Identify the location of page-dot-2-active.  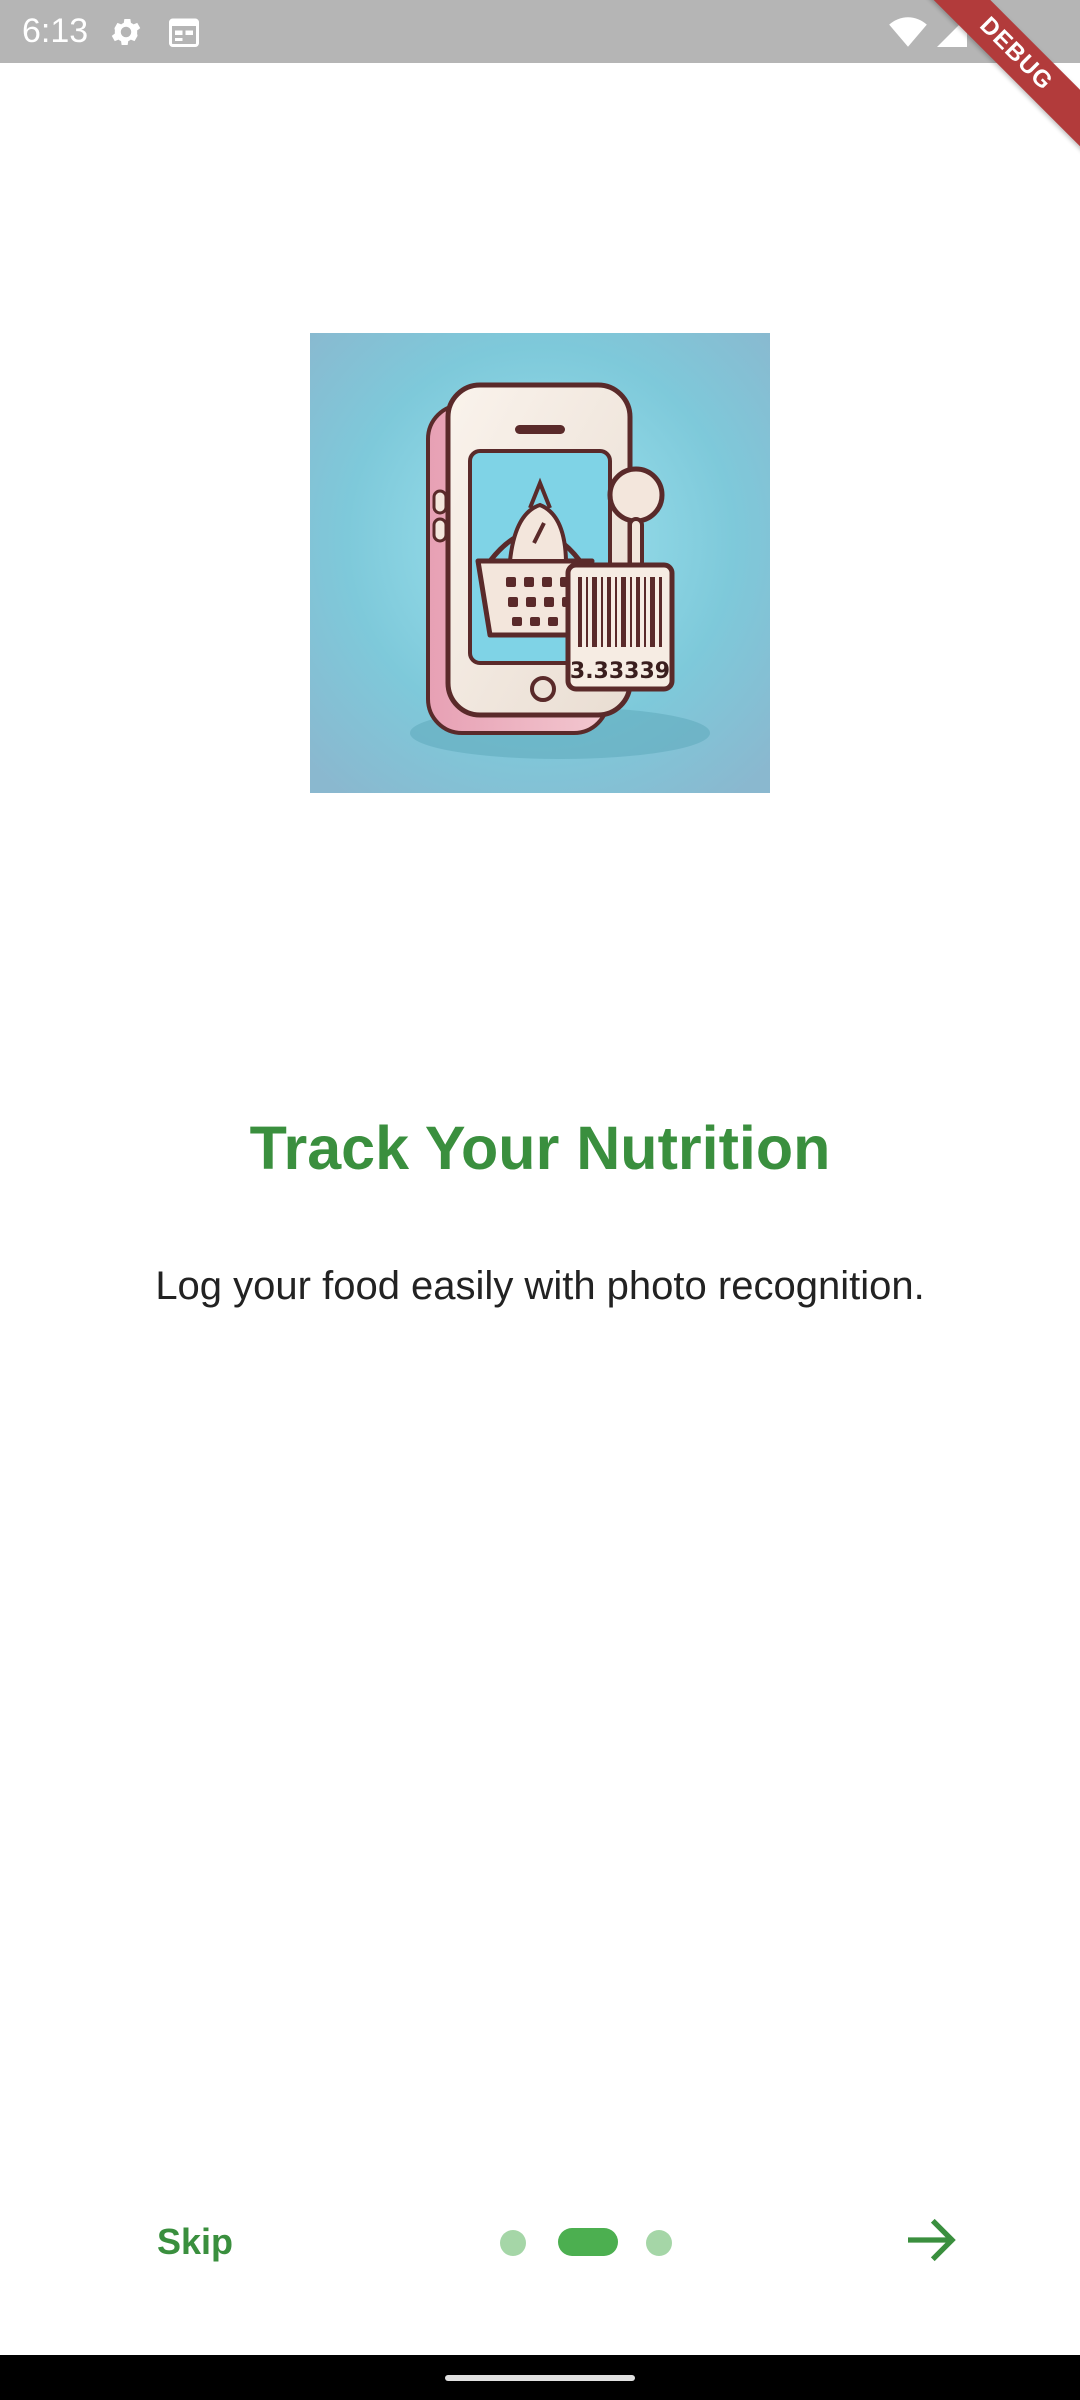
(588, 2242).